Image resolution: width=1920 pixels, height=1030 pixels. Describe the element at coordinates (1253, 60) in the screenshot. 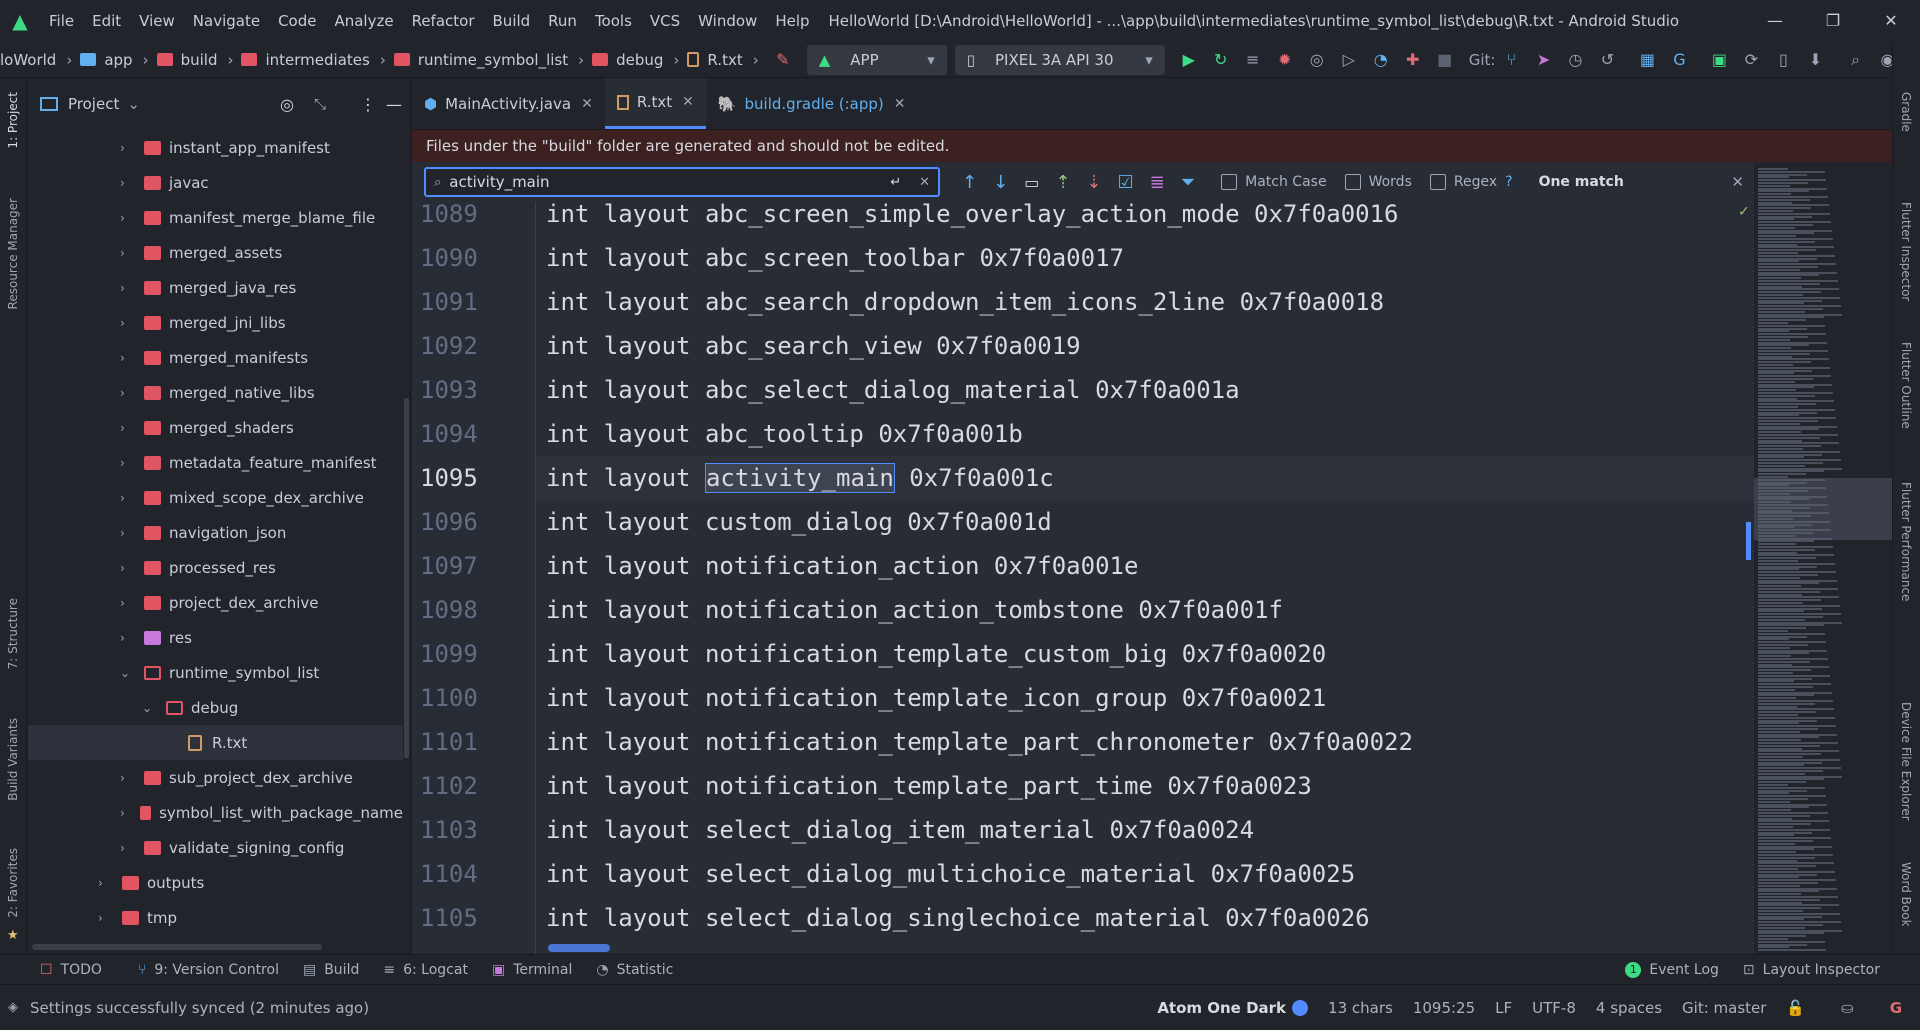

I see `apply-code-changes-icon: ≡` at that location.